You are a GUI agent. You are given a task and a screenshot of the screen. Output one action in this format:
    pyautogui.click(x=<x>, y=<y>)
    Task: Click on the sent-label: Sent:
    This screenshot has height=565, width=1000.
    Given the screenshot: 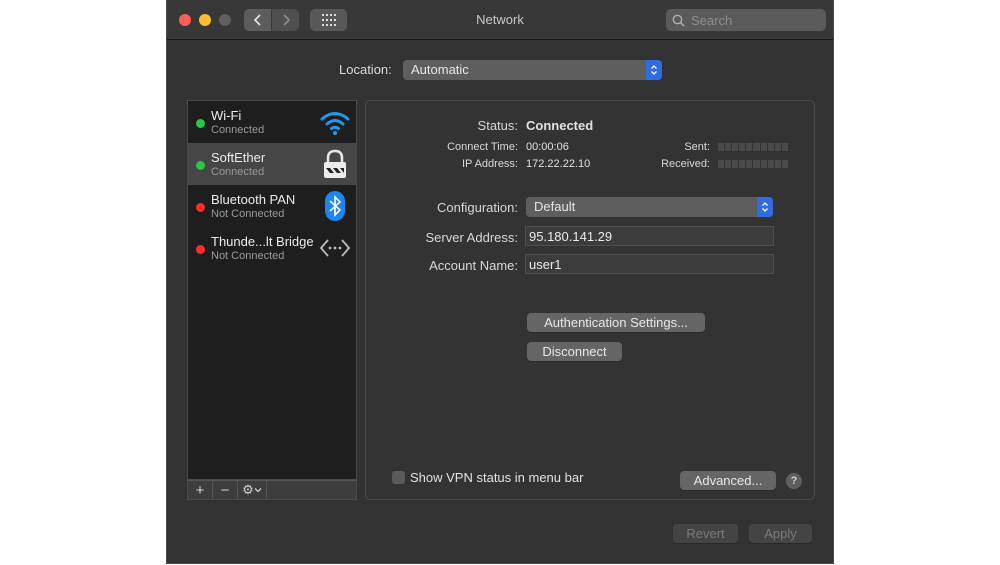 What is the action you would take?
    pyautogui.click(x=697, y=147)
    